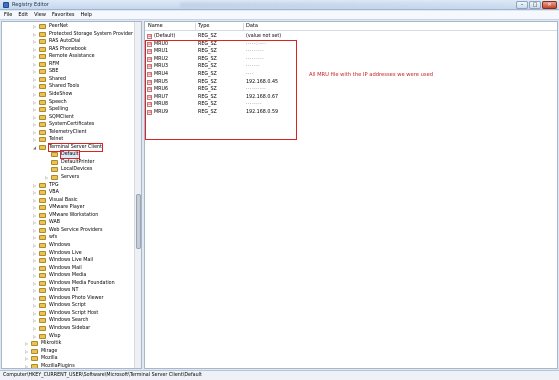 The image size is (559, 380). What do you see at coordinates (45, 64) in the screenshot?
I see `tree-item-rfm: ▷ RFM` at bounding box center [45, 64].